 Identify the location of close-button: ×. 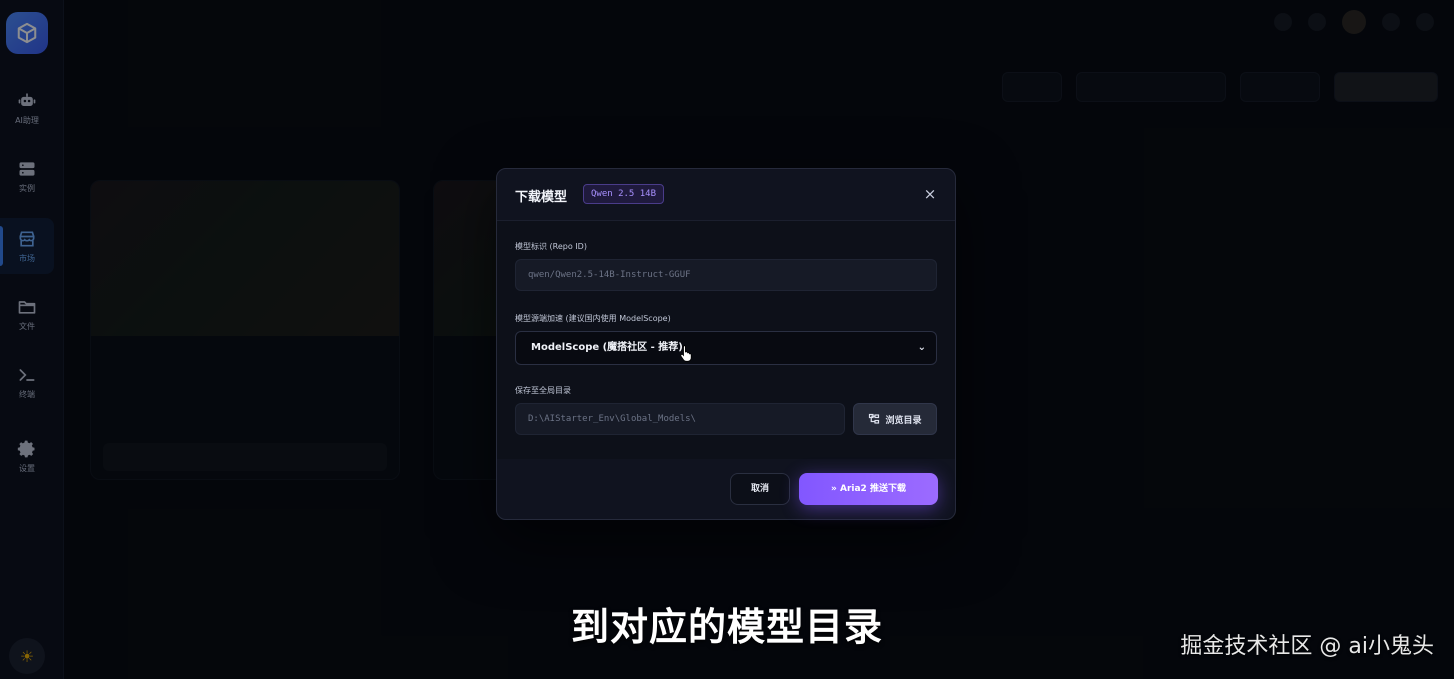
(930, 194).